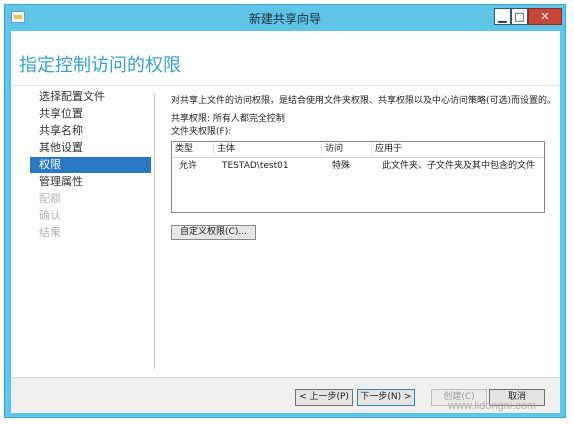  Describe the element at coordinates (50, 215) in the screenshot. I see `nav-item-confirmation: 确认` at that location.